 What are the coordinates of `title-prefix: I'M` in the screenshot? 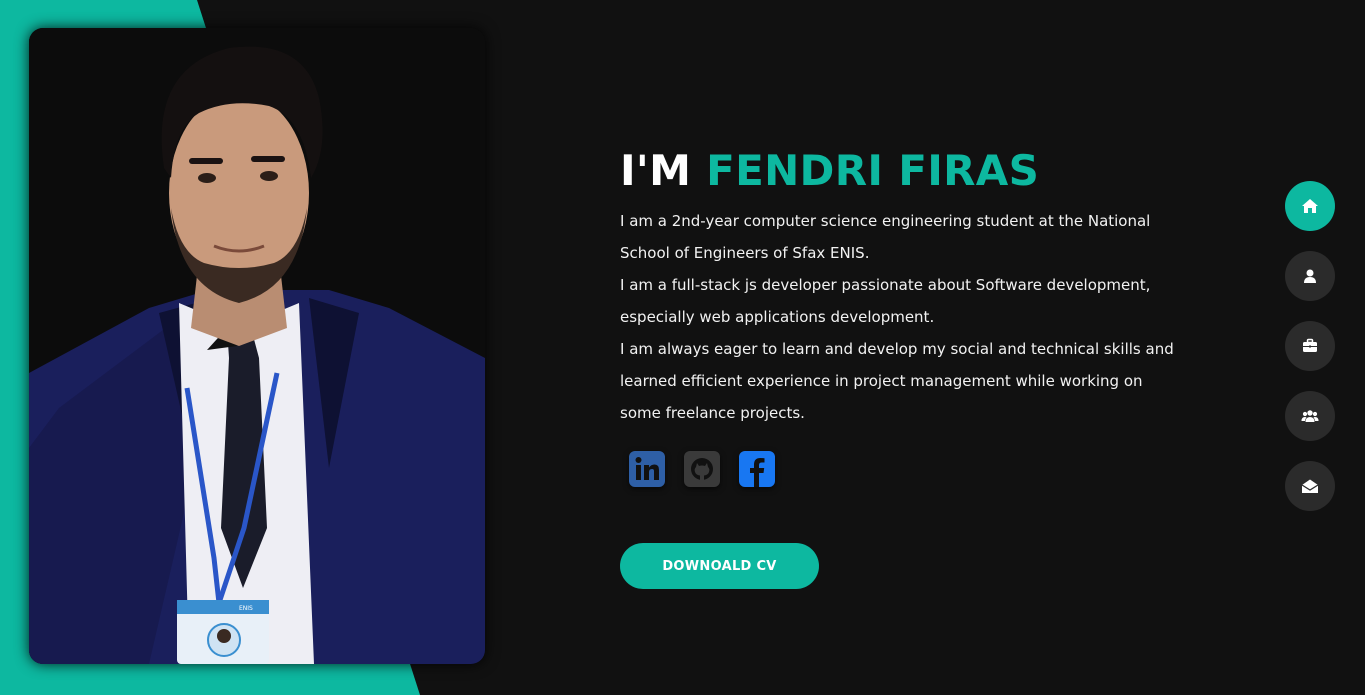 It's located at (656, 170).